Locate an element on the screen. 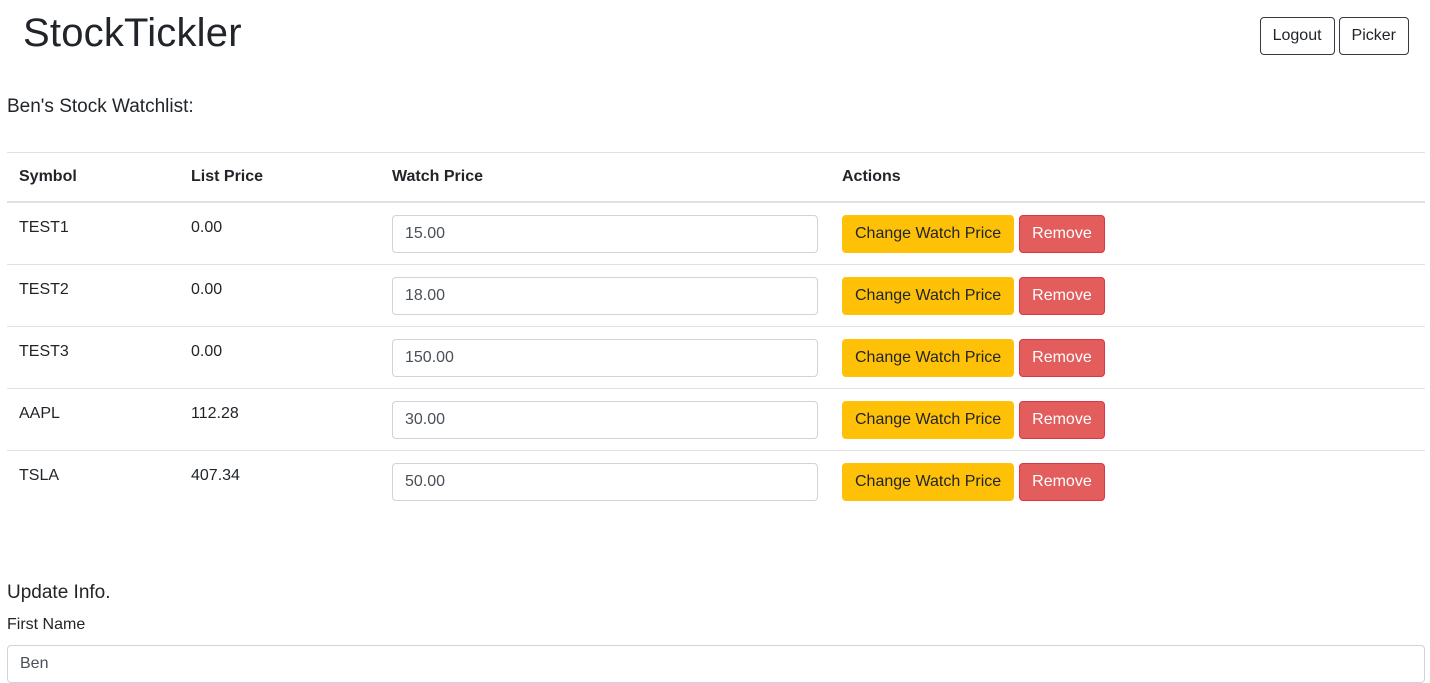  list-price-cell: 112.28 is located at coordinates (279, 419).